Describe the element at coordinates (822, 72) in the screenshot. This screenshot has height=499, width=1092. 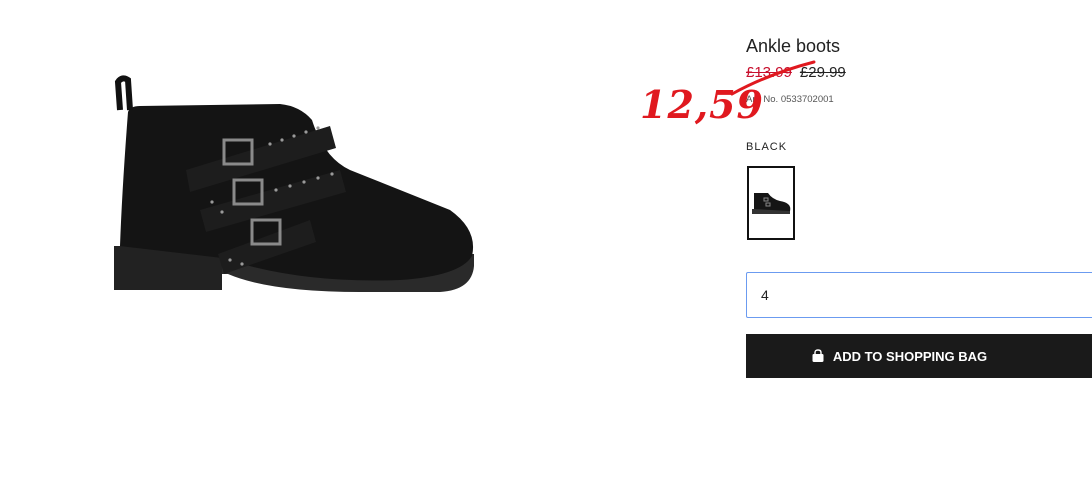
I see `original-price: £29.99` at that location.